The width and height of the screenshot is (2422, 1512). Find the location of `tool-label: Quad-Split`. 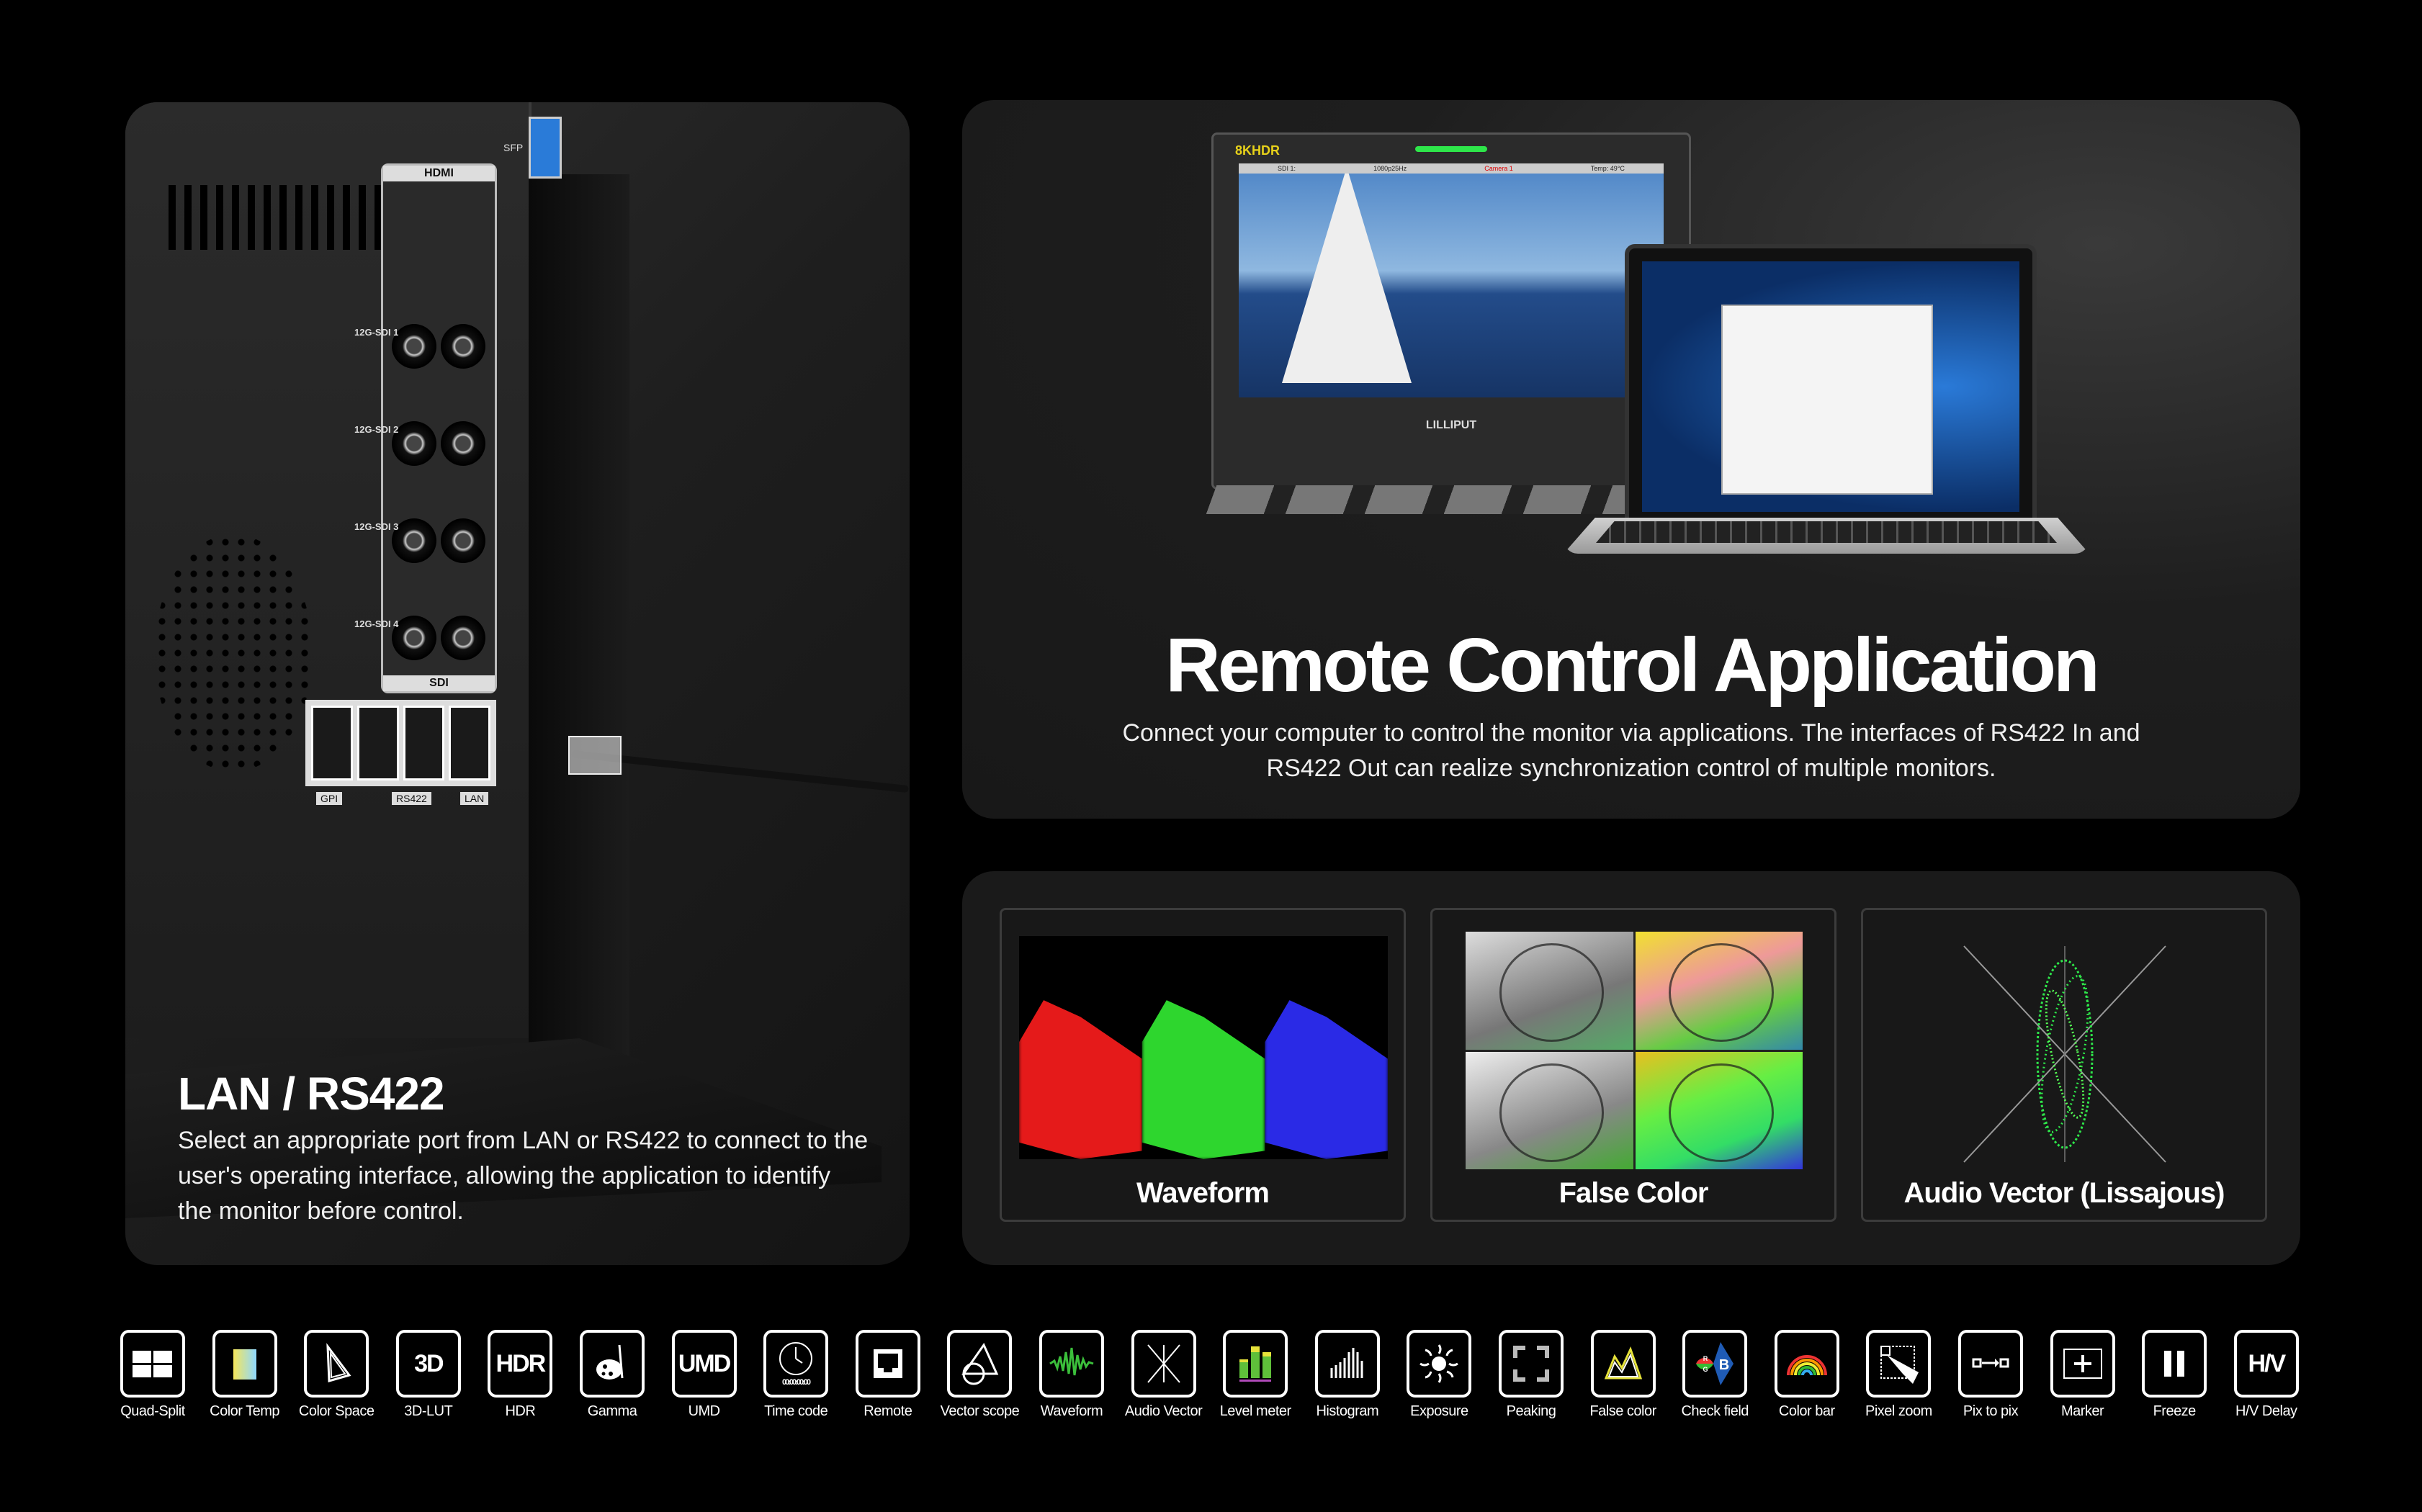

tool-label: Quad-Split is located at coordinates (153, 1411).